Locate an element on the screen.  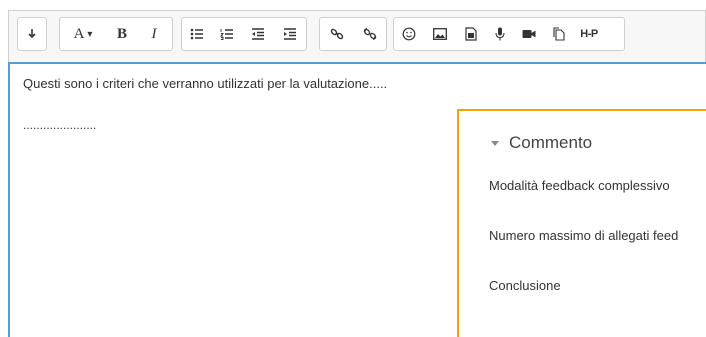
bold-label: B is located at coordinates (121, 33).